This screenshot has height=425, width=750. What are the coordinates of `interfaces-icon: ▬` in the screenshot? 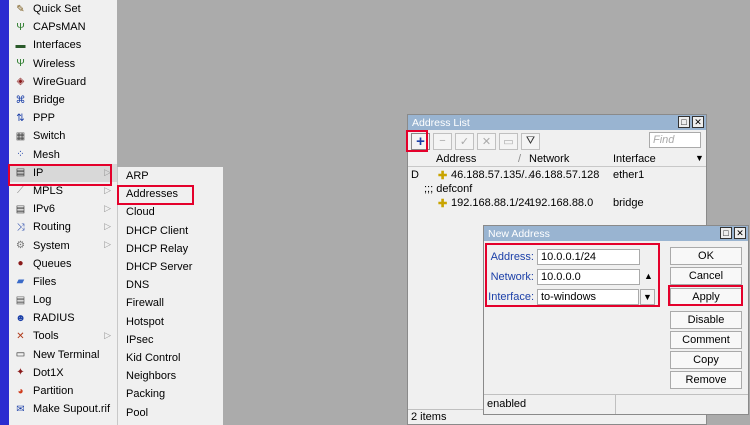 It's located at (20, 45).